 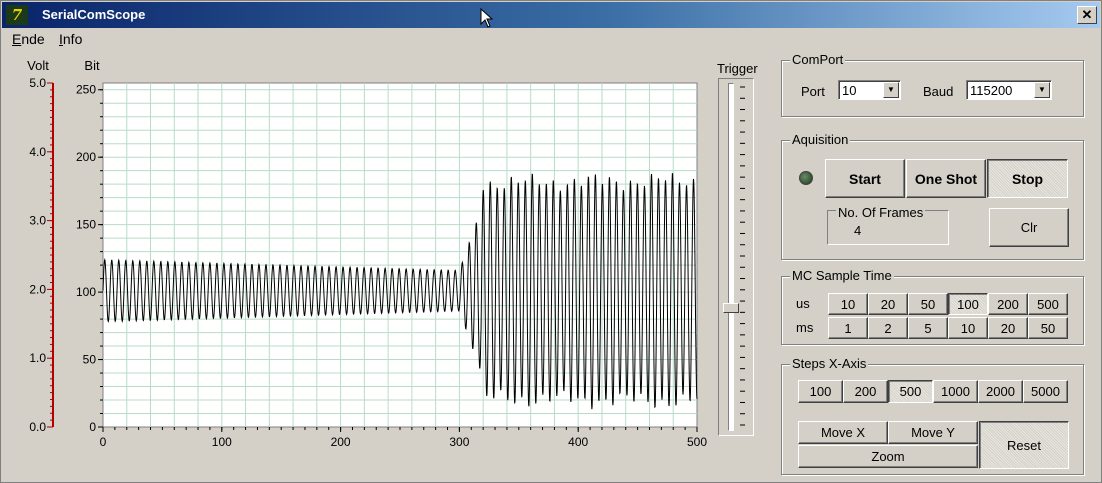 What do you see at coordinates (1024, 445) in the screenshot?
I see `reset-button: Reset` at bounding box center [1024, 445].